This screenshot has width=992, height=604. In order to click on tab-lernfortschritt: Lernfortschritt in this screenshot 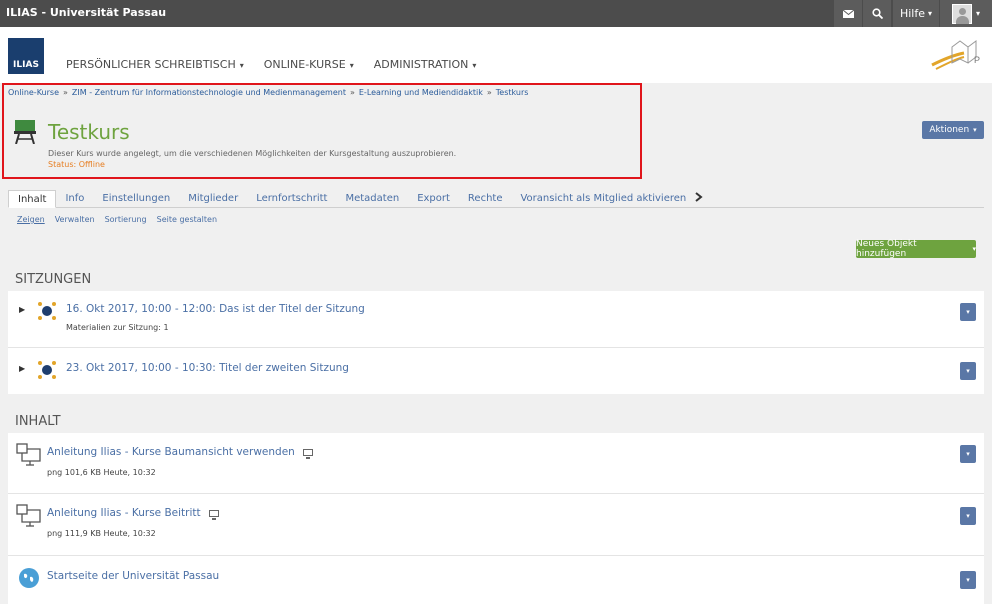, I will do `click(291, 199)`.